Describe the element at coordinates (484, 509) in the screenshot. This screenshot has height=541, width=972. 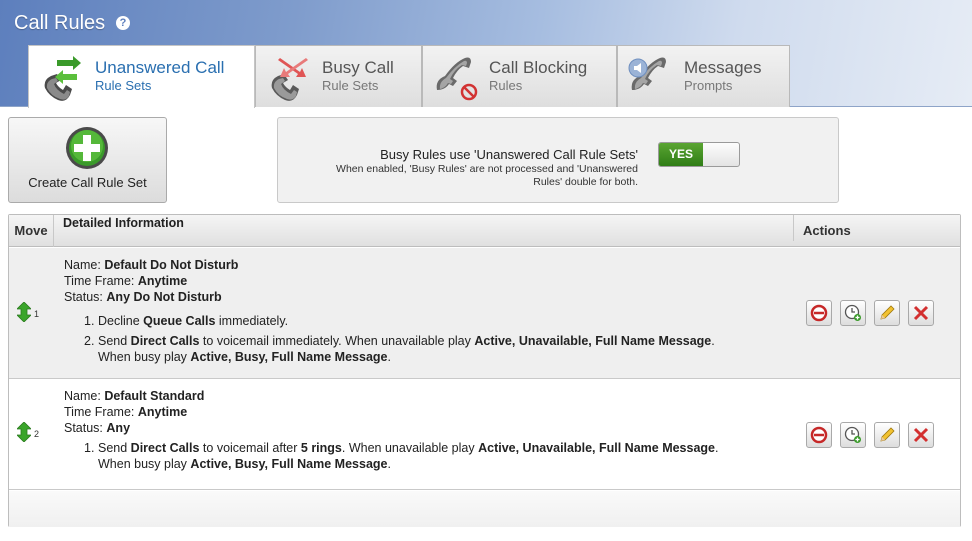
I see `table-footer` at that location.